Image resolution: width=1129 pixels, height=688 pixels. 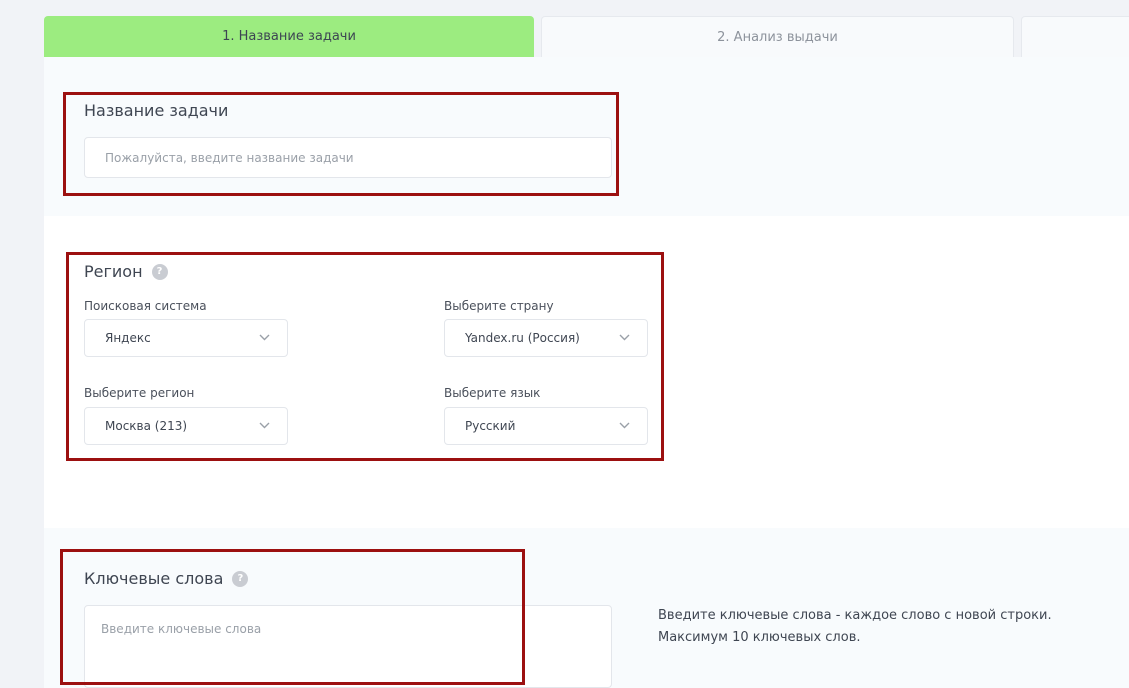 What do you see at coordinates (759, 637) in the screenshot?
I see `keywords-hint-line-2: Максимум 10 ключевых слов.` at bounding box center [759, 637].